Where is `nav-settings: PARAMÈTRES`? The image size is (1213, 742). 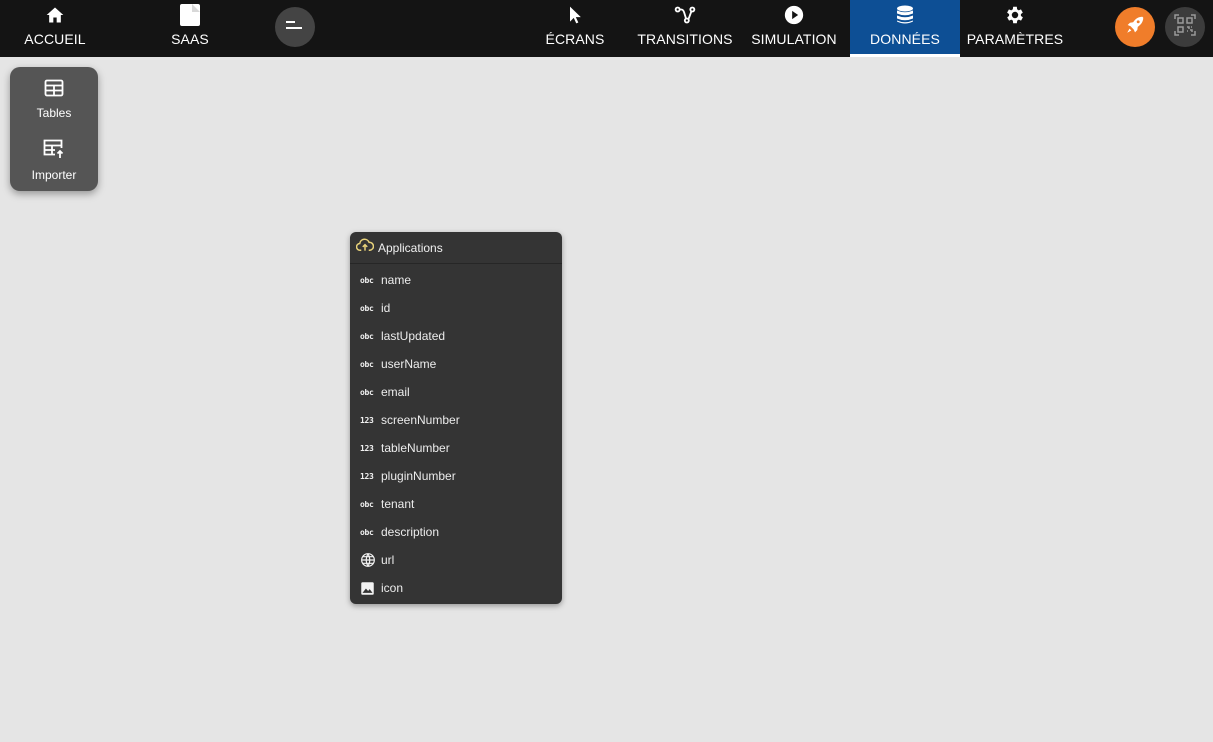
nav-settings: PARAMÈTRES is located at coordinates (1015, 28).